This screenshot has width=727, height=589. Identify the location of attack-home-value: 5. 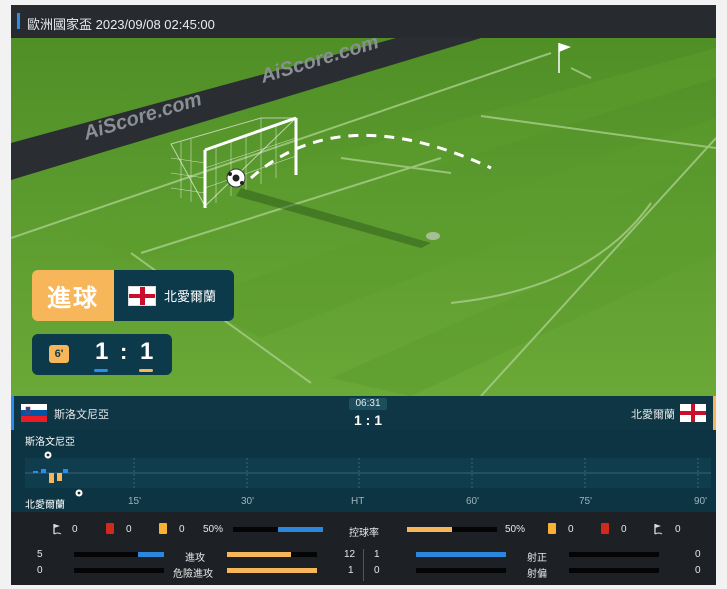
(40, 554).